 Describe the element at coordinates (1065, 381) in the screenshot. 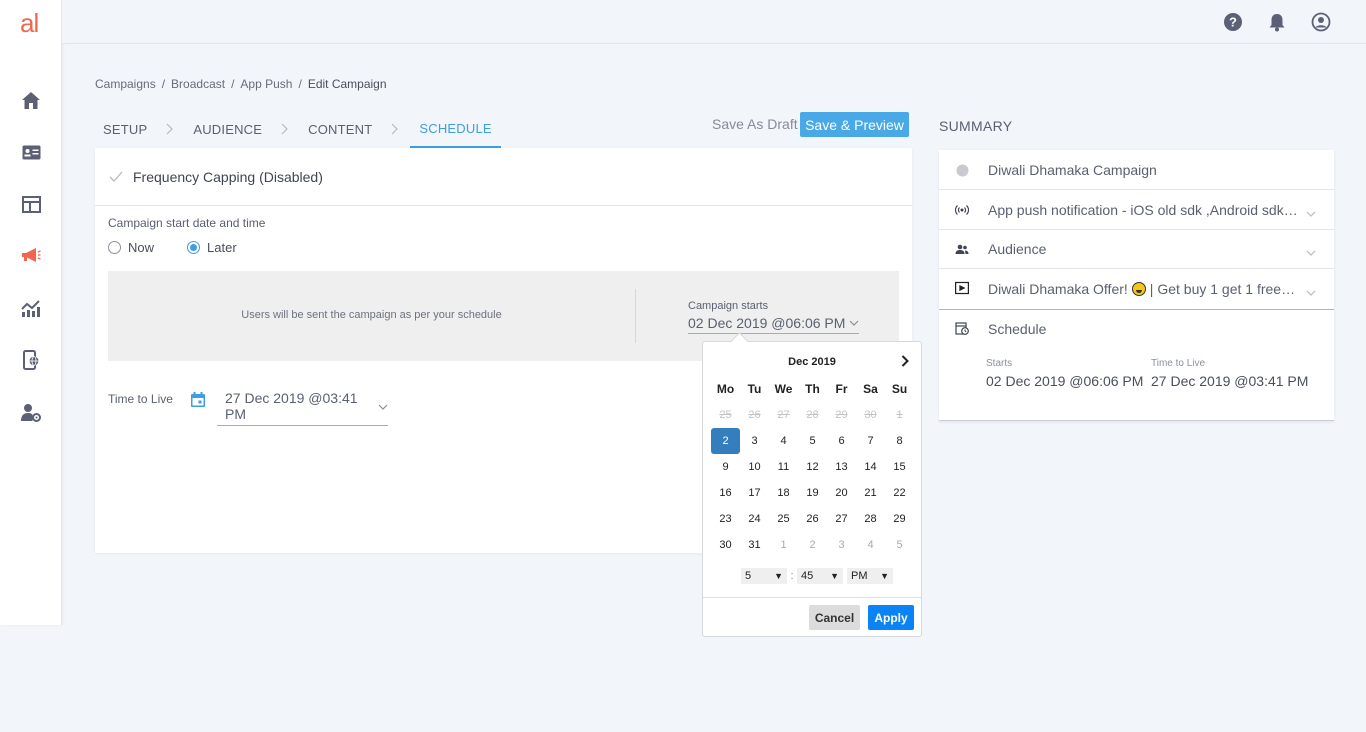

I see `summary-starts-value: 02 Dec 2019 @06:06 PM` at that location.